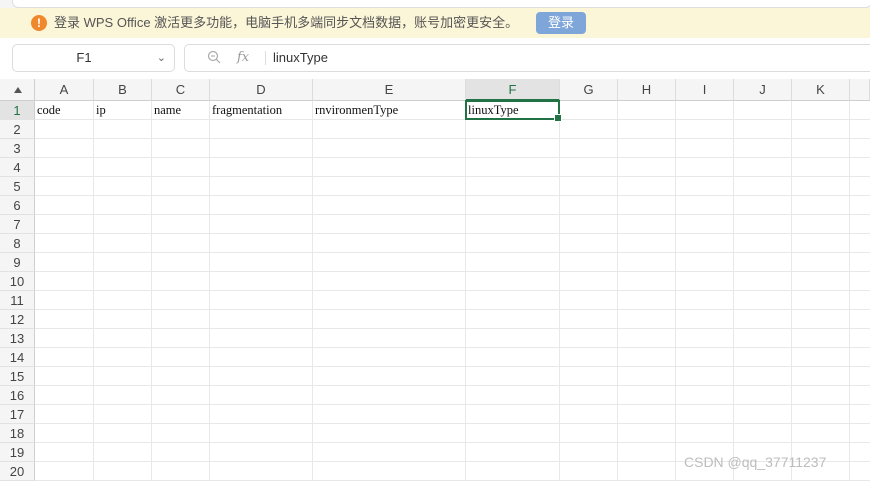 The image size is (870, 481). What do you see at coordinates (17, 186) in the screenshot?
I see `row-header-5: 5` at bounding box center [17, 186].